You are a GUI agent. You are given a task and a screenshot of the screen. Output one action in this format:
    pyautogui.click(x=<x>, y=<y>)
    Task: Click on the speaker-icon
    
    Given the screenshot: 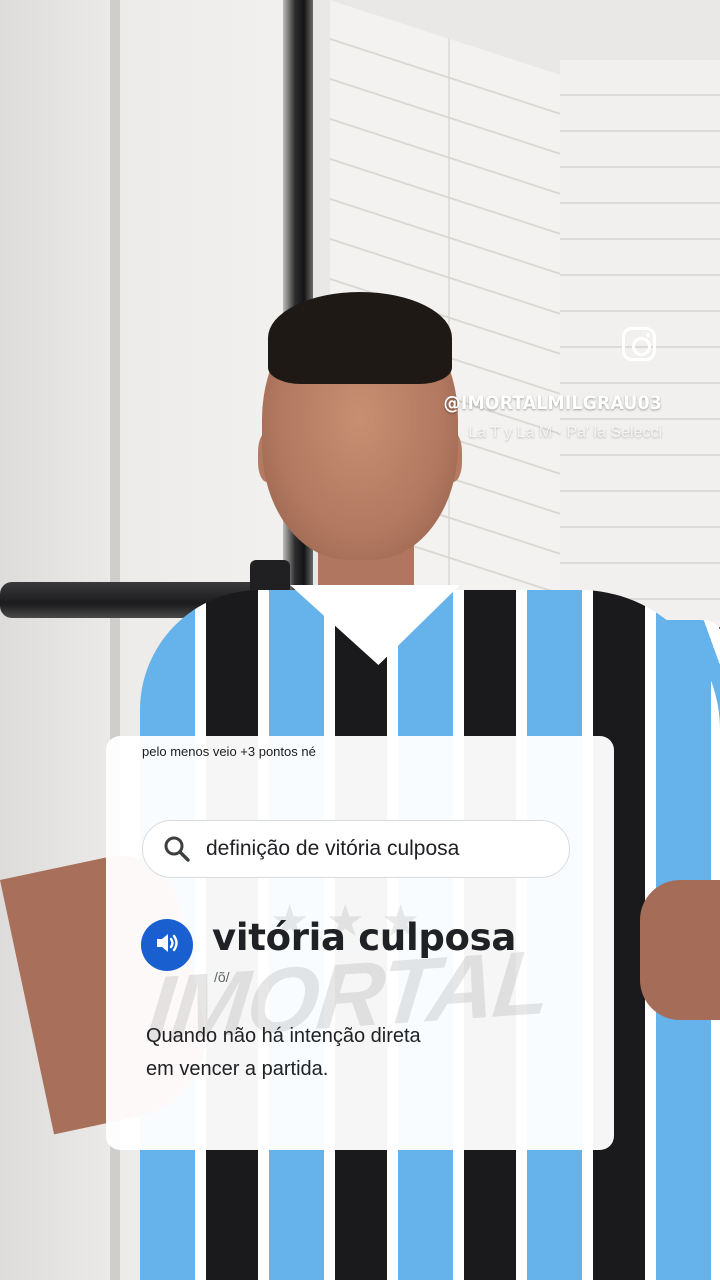 What is the action you would take?
    pyautogui.click(x=167, y=945)
    